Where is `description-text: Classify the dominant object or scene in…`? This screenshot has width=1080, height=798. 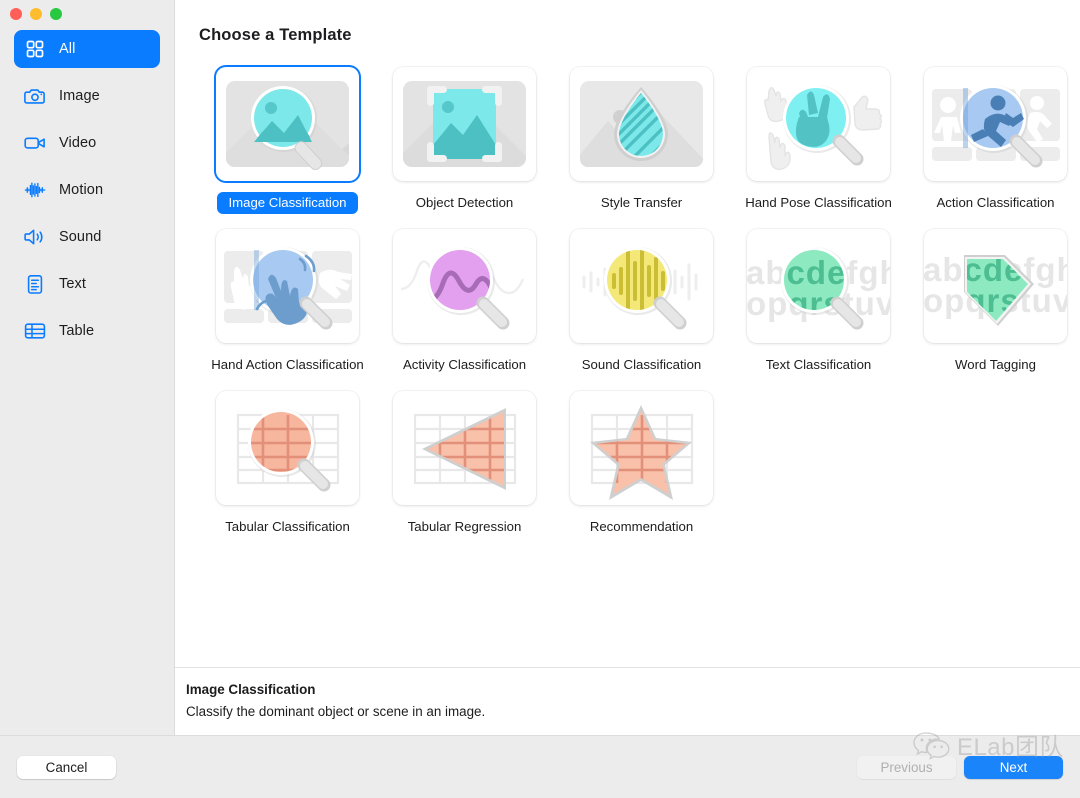 description-text: Classify the dominant object or scene in… is located at coordinates (336, 711).